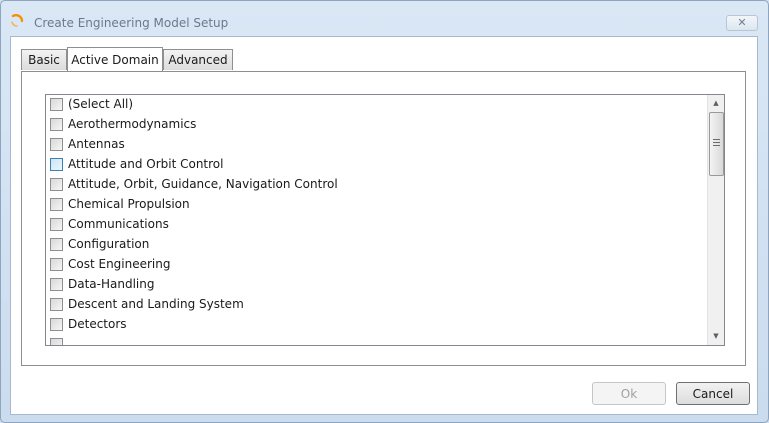  I want to click on cancel-button: Cancel, so click(713, 393).